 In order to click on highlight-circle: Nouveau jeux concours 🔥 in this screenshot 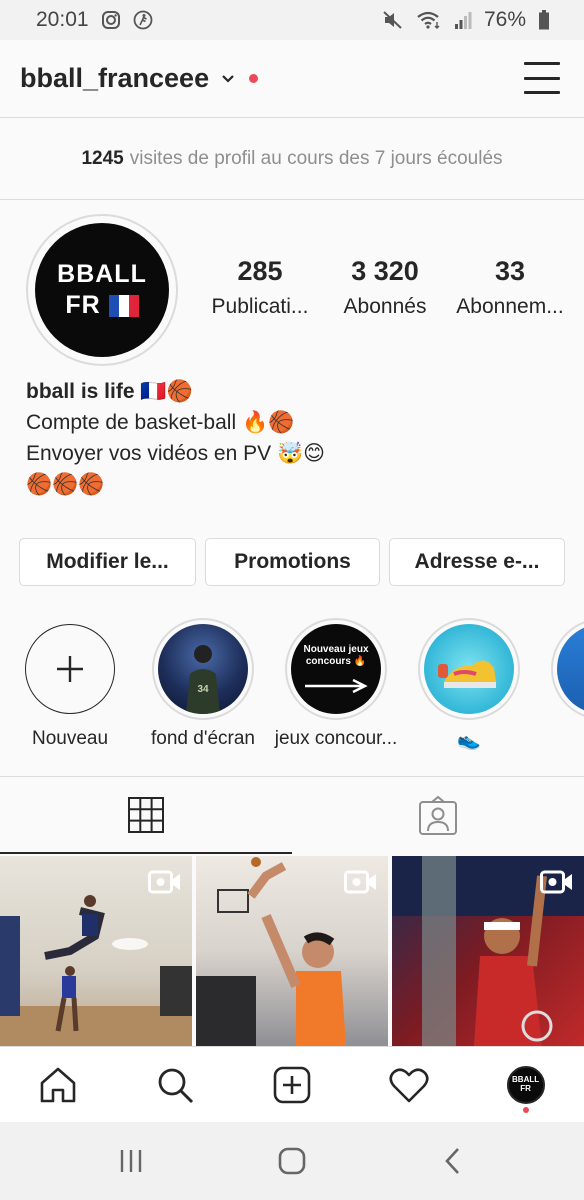, I will do `click(336, 669)`.